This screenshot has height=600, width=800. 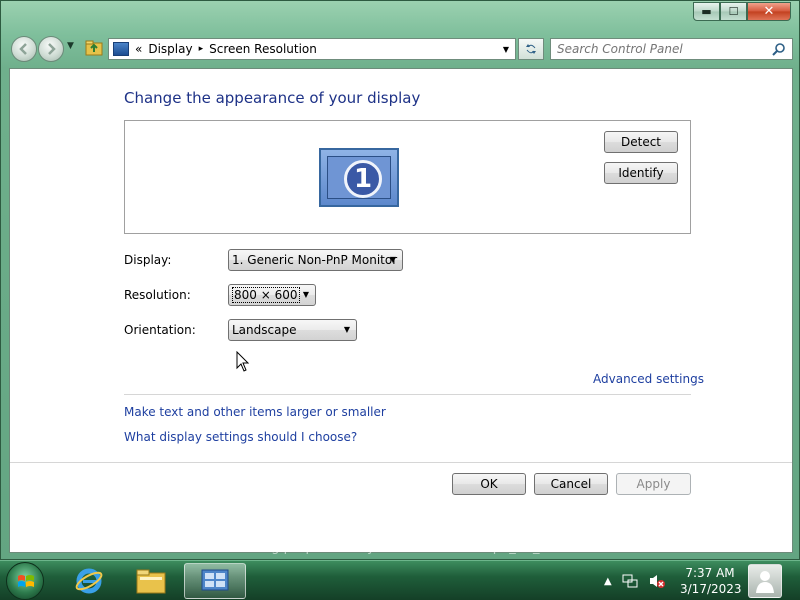 I want to click on back-arrow-icon, so click(x=23, y=49).